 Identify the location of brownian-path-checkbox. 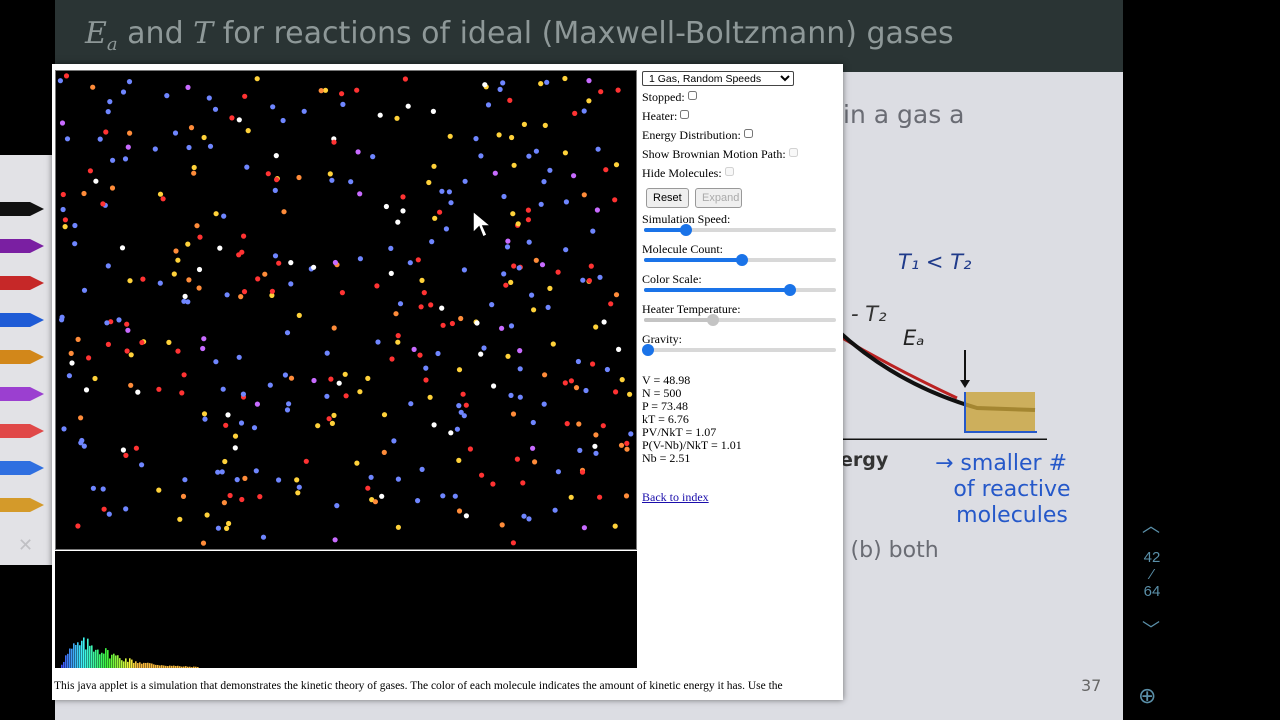
(793, 152).